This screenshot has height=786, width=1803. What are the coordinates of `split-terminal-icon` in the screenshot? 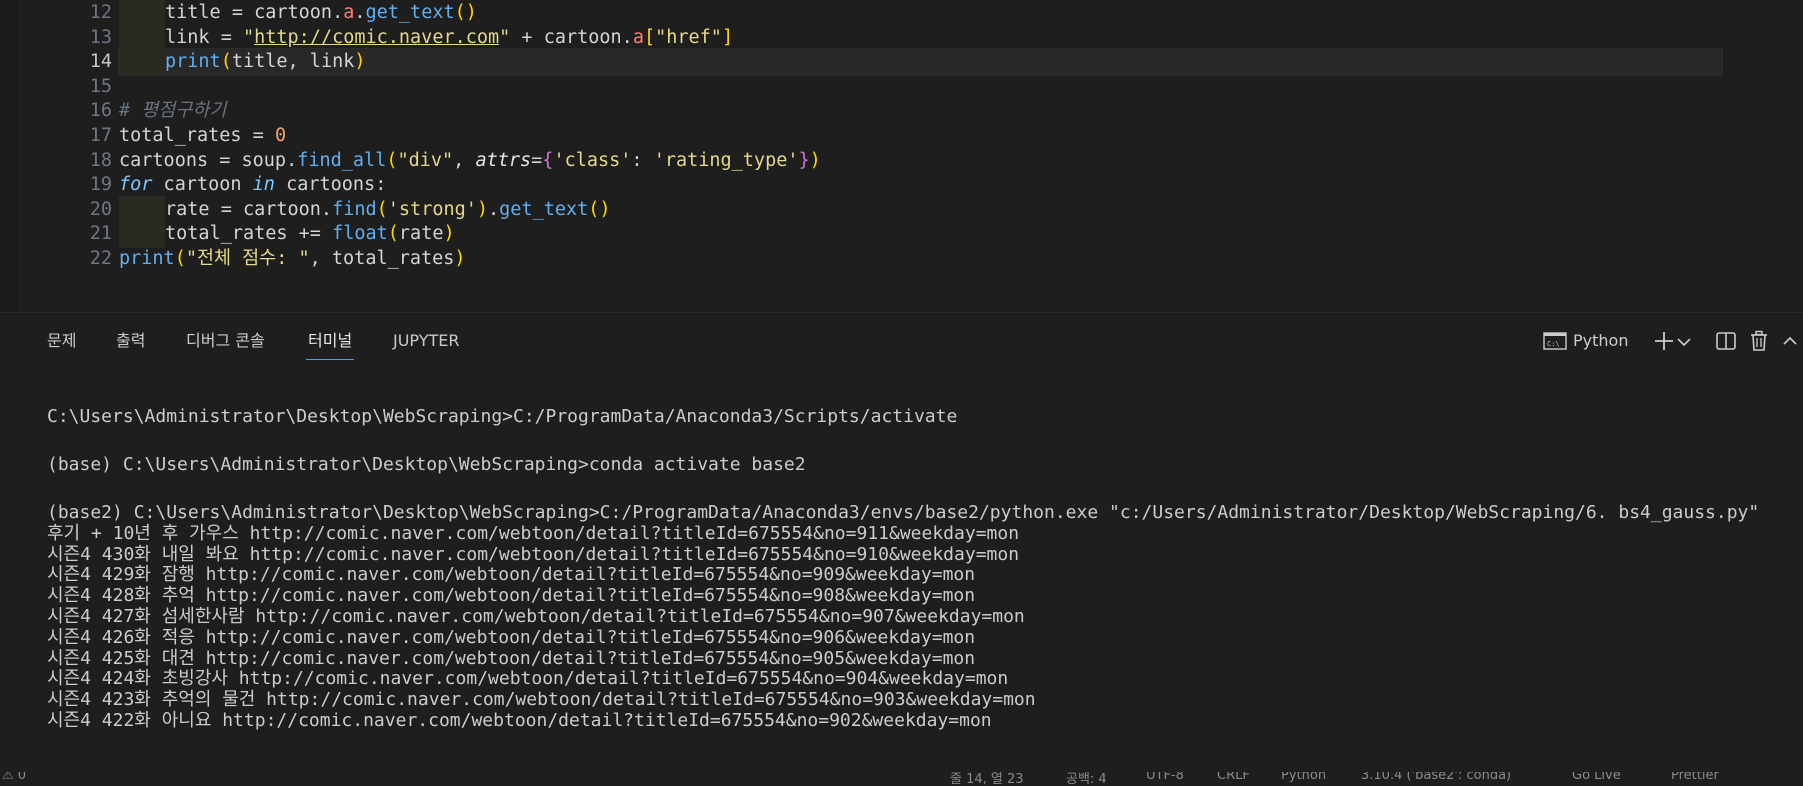 It's located at (1726, 341).